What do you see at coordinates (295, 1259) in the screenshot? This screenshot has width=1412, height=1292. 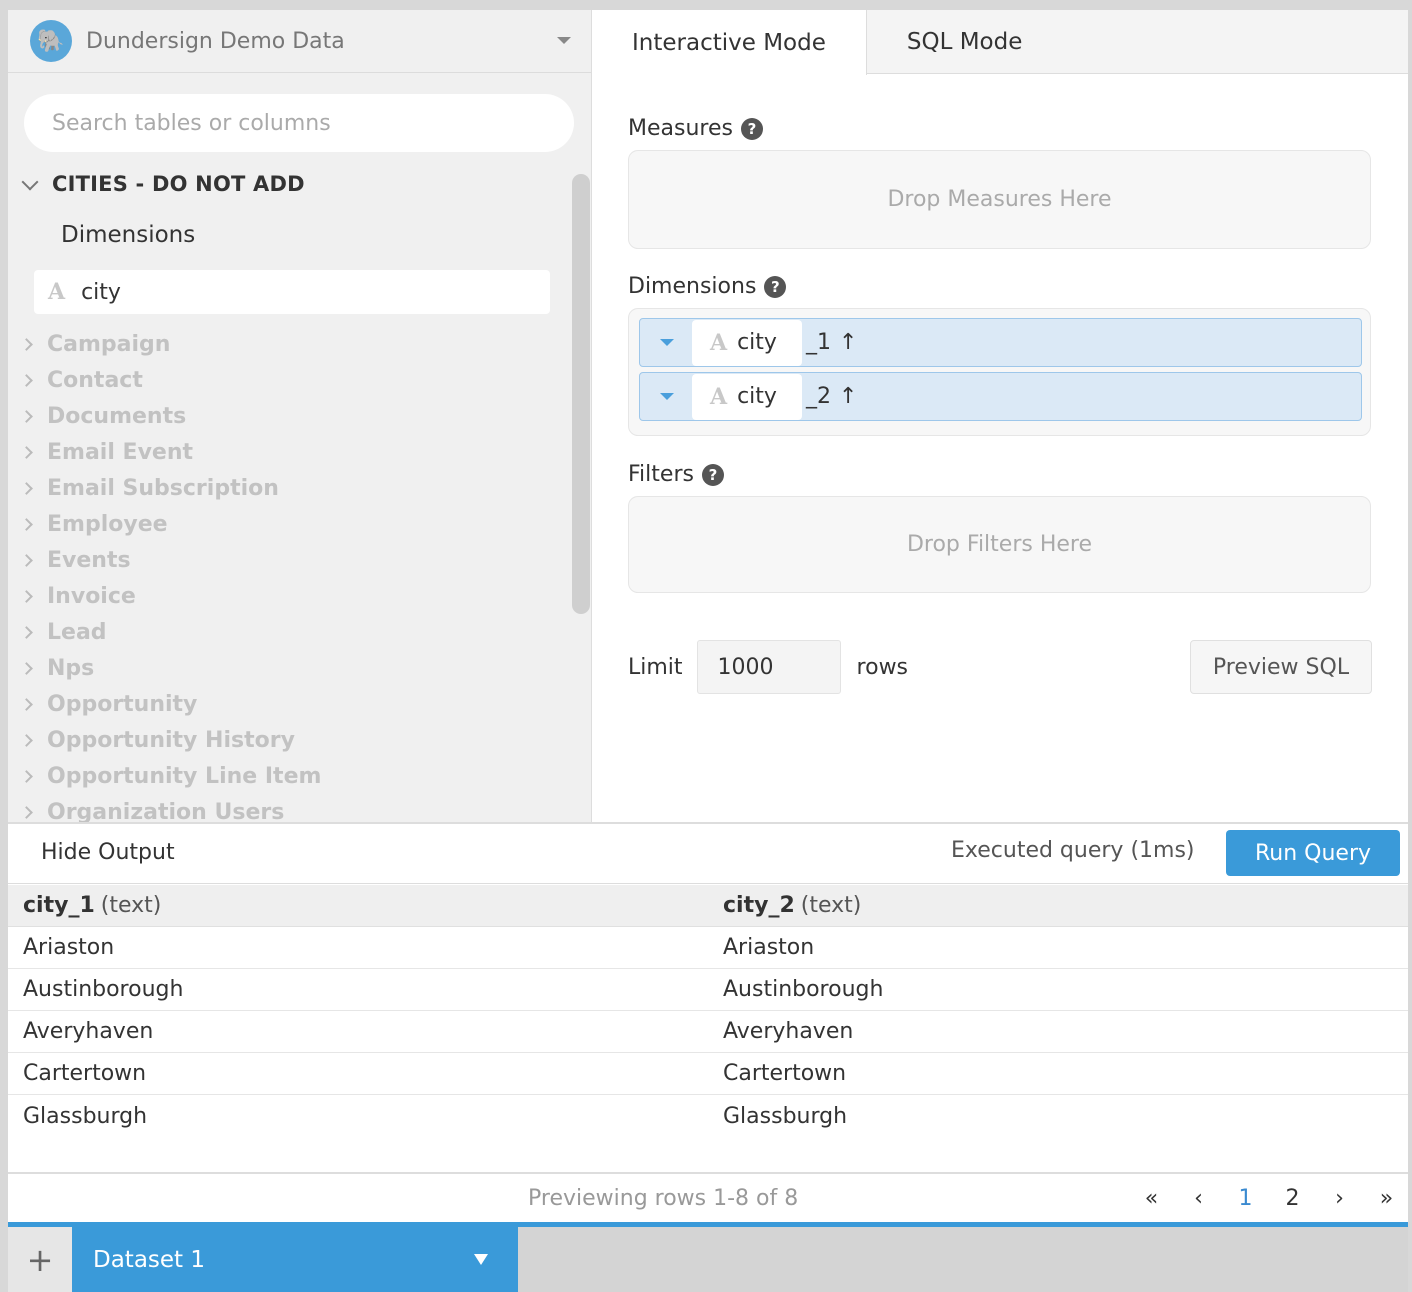 I see `dataset-tab: Dataset 1` at bounding box center [295, 1259].